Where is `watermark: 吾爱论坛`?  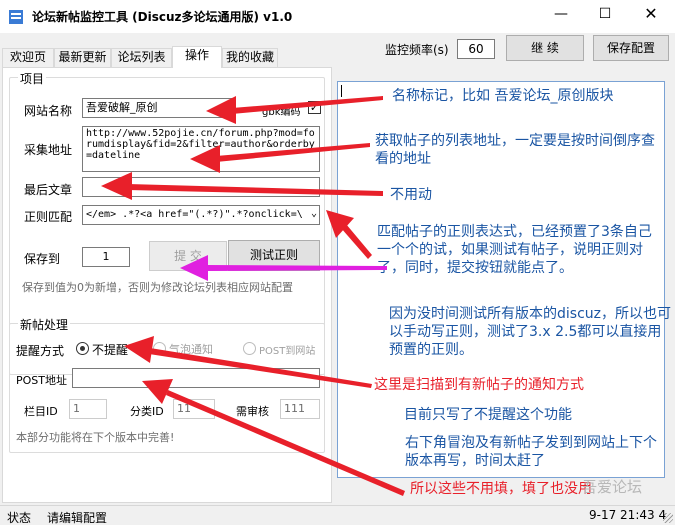 watermark: 吾爱论坛 is located at coordinates (612, 487).